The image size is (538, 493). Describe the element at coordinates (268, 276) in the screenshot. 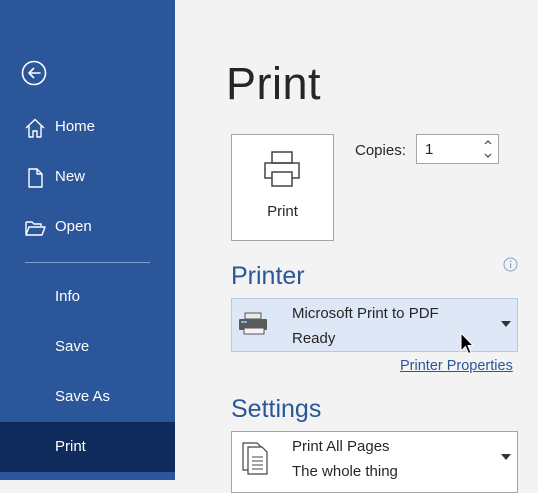

I see `printer-heading: Printer` at that location.